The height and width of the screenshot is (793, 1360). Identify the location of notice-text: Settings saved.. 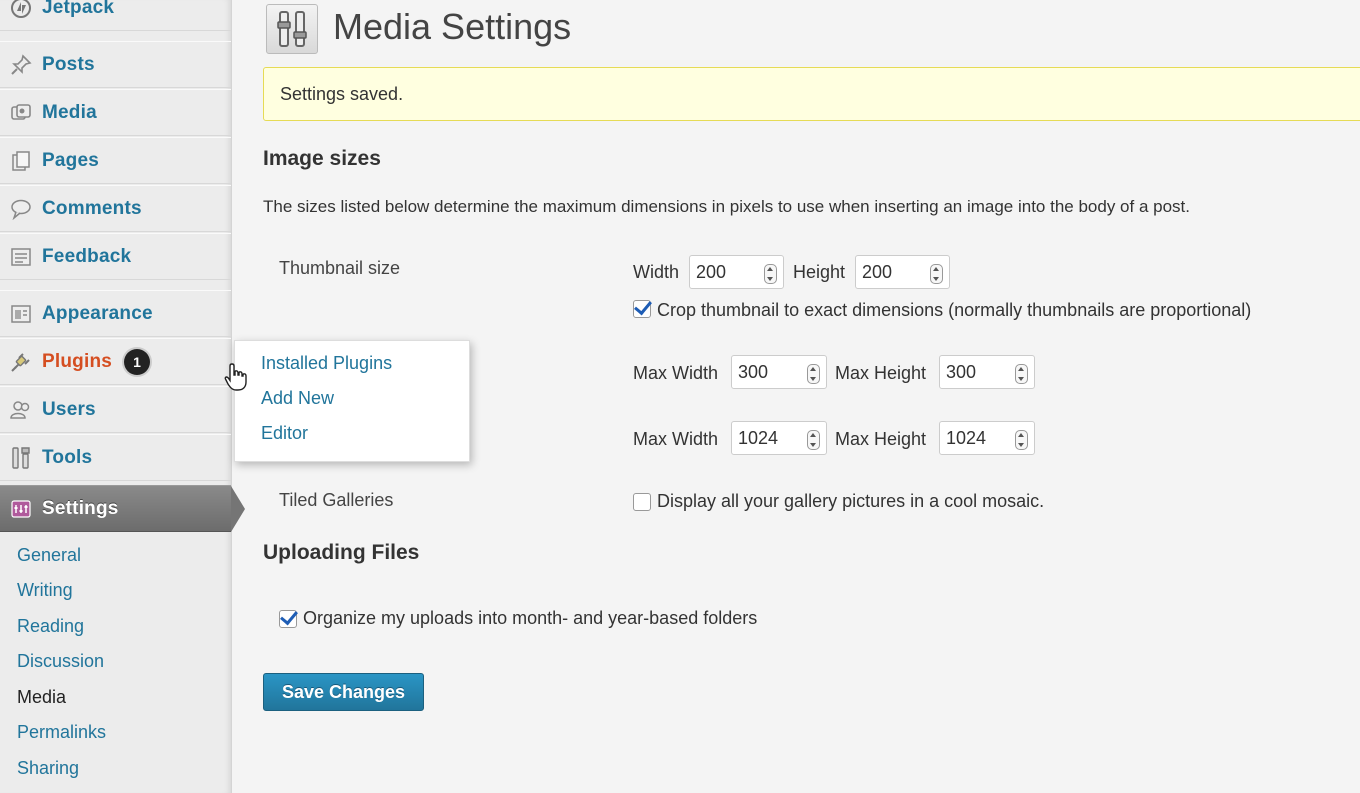
(342, 94).